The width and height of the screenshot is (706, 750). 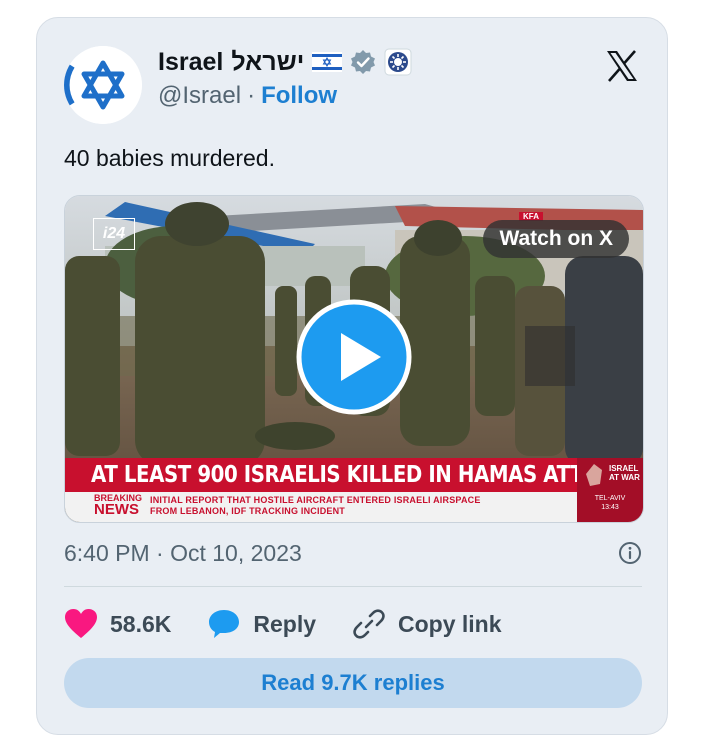 I want to click on play-icon, so click(x=354, y=357).